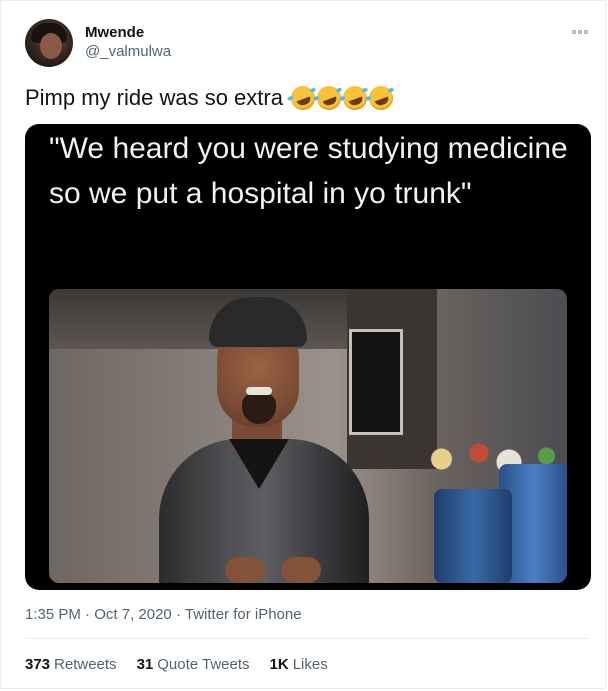 The image size is (608, 691). I want to click on more-options-icon, so click(580, 32).